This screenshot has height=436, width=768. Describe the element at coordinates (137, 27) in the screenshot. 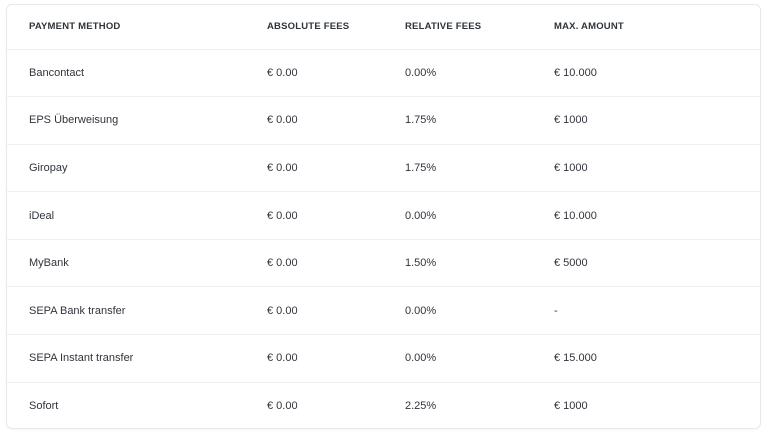

I see `header-payment-method: PAYMENT METHOD` at that location.